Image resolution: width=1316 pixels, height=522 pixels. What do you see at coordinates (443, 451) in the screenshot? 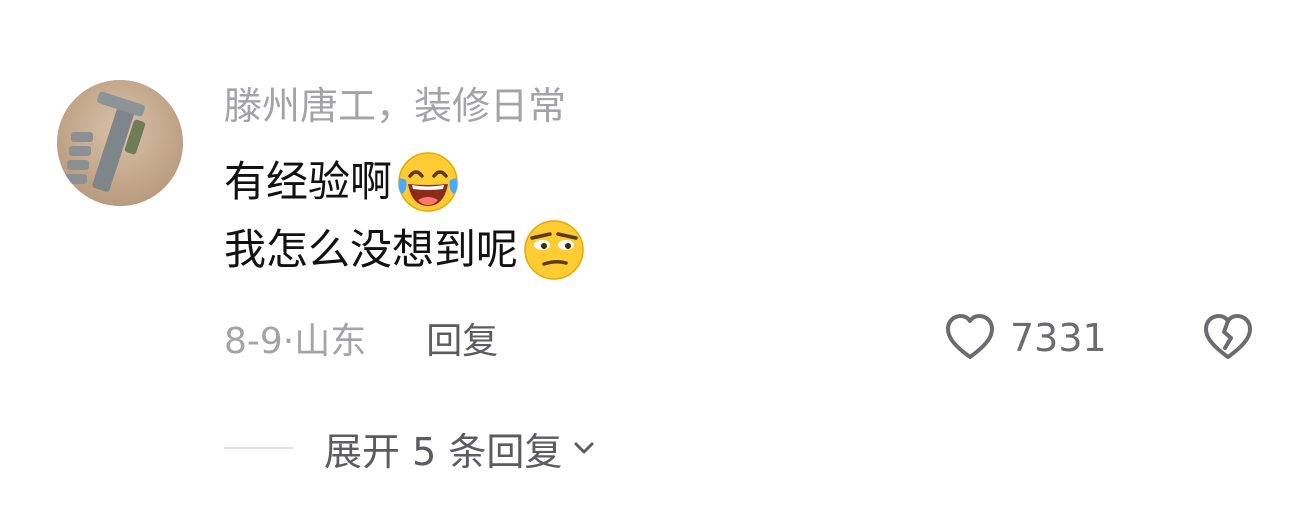
I see `expand-replies-label: 展开 5 条回复` at bounding box center [443, 451].